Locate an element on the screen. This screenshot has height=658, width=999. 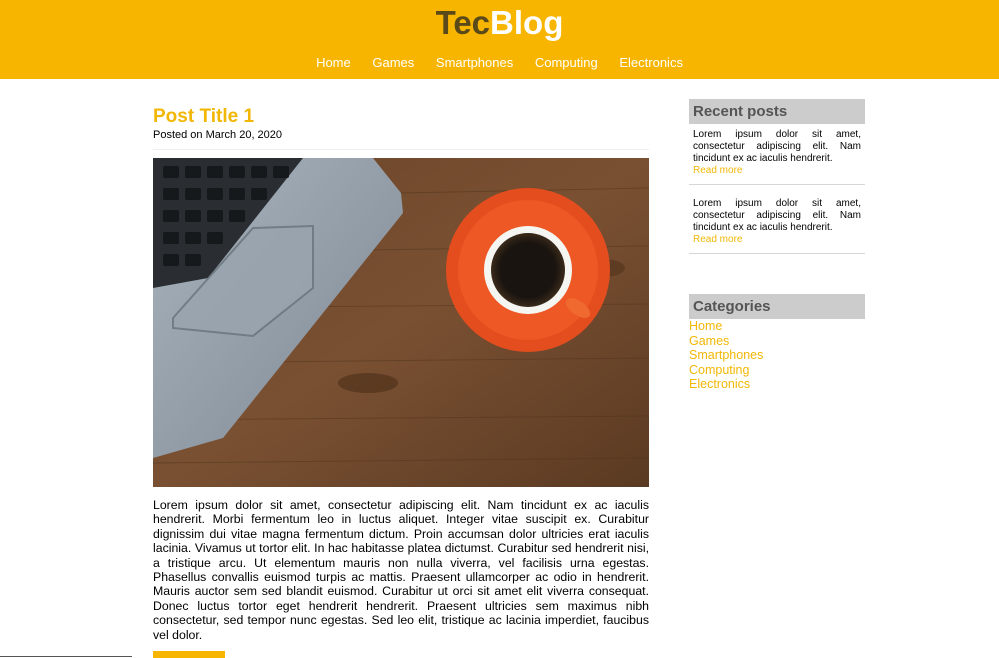
recent-posts-heading: Recent posts is located at coordinates (777, 111).